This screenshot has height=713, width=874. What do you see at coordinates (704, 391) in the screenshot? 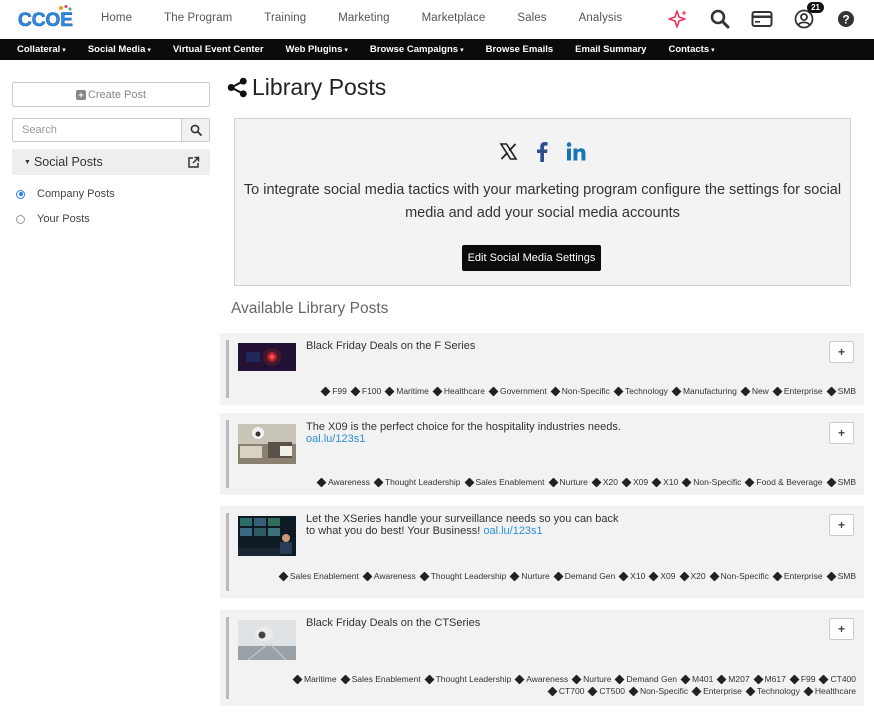
I see `post-tag: Manufacturing` at bounding box center [704, 391].